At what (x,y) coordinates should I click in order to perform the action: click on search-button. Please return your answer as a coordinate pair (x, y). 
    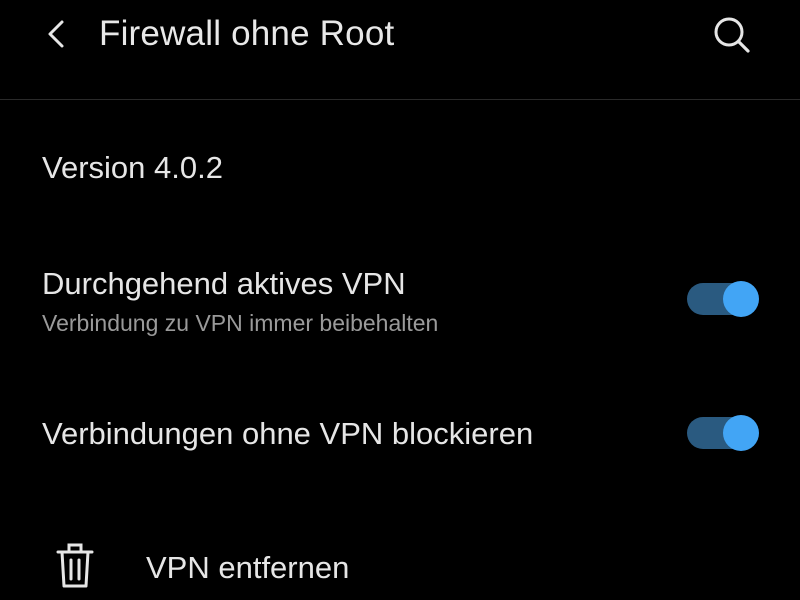
    Looking at the image, I should click on (732, 35).